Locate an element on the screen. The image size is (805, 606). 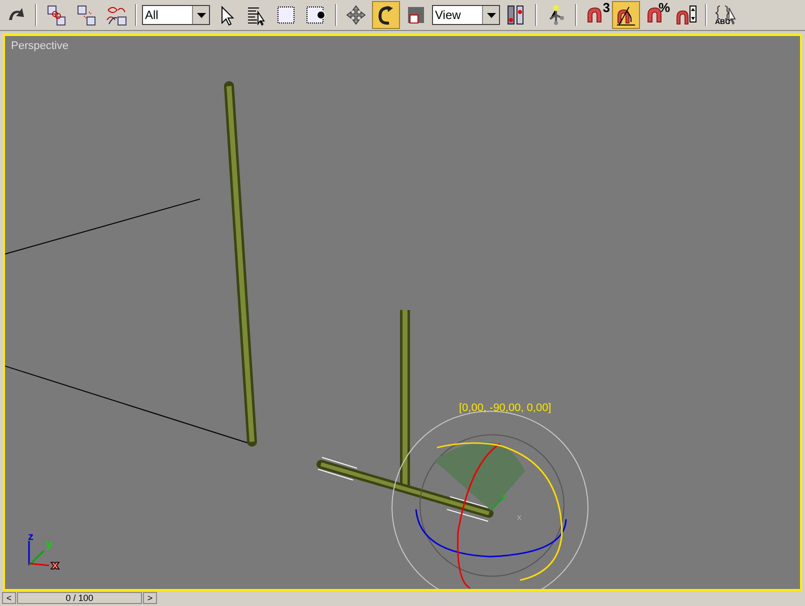
previous-frame-button: < is located at coordinates (9, 598).